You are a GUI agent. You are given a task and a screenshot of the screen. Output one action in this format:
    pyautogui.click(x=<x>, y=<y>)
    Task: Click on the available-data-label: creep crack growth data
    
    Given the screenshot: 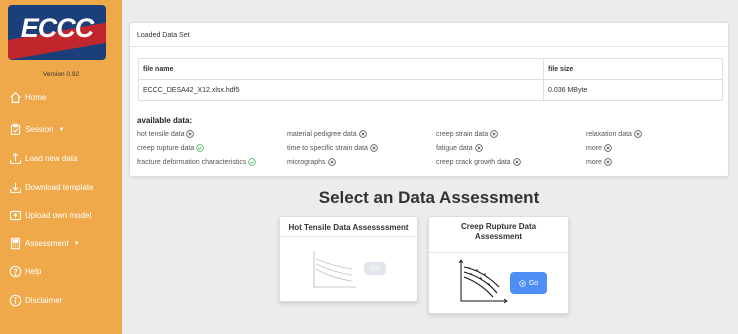 What is the action you would take?
    pyautogui.click(x=473, y=162)
    